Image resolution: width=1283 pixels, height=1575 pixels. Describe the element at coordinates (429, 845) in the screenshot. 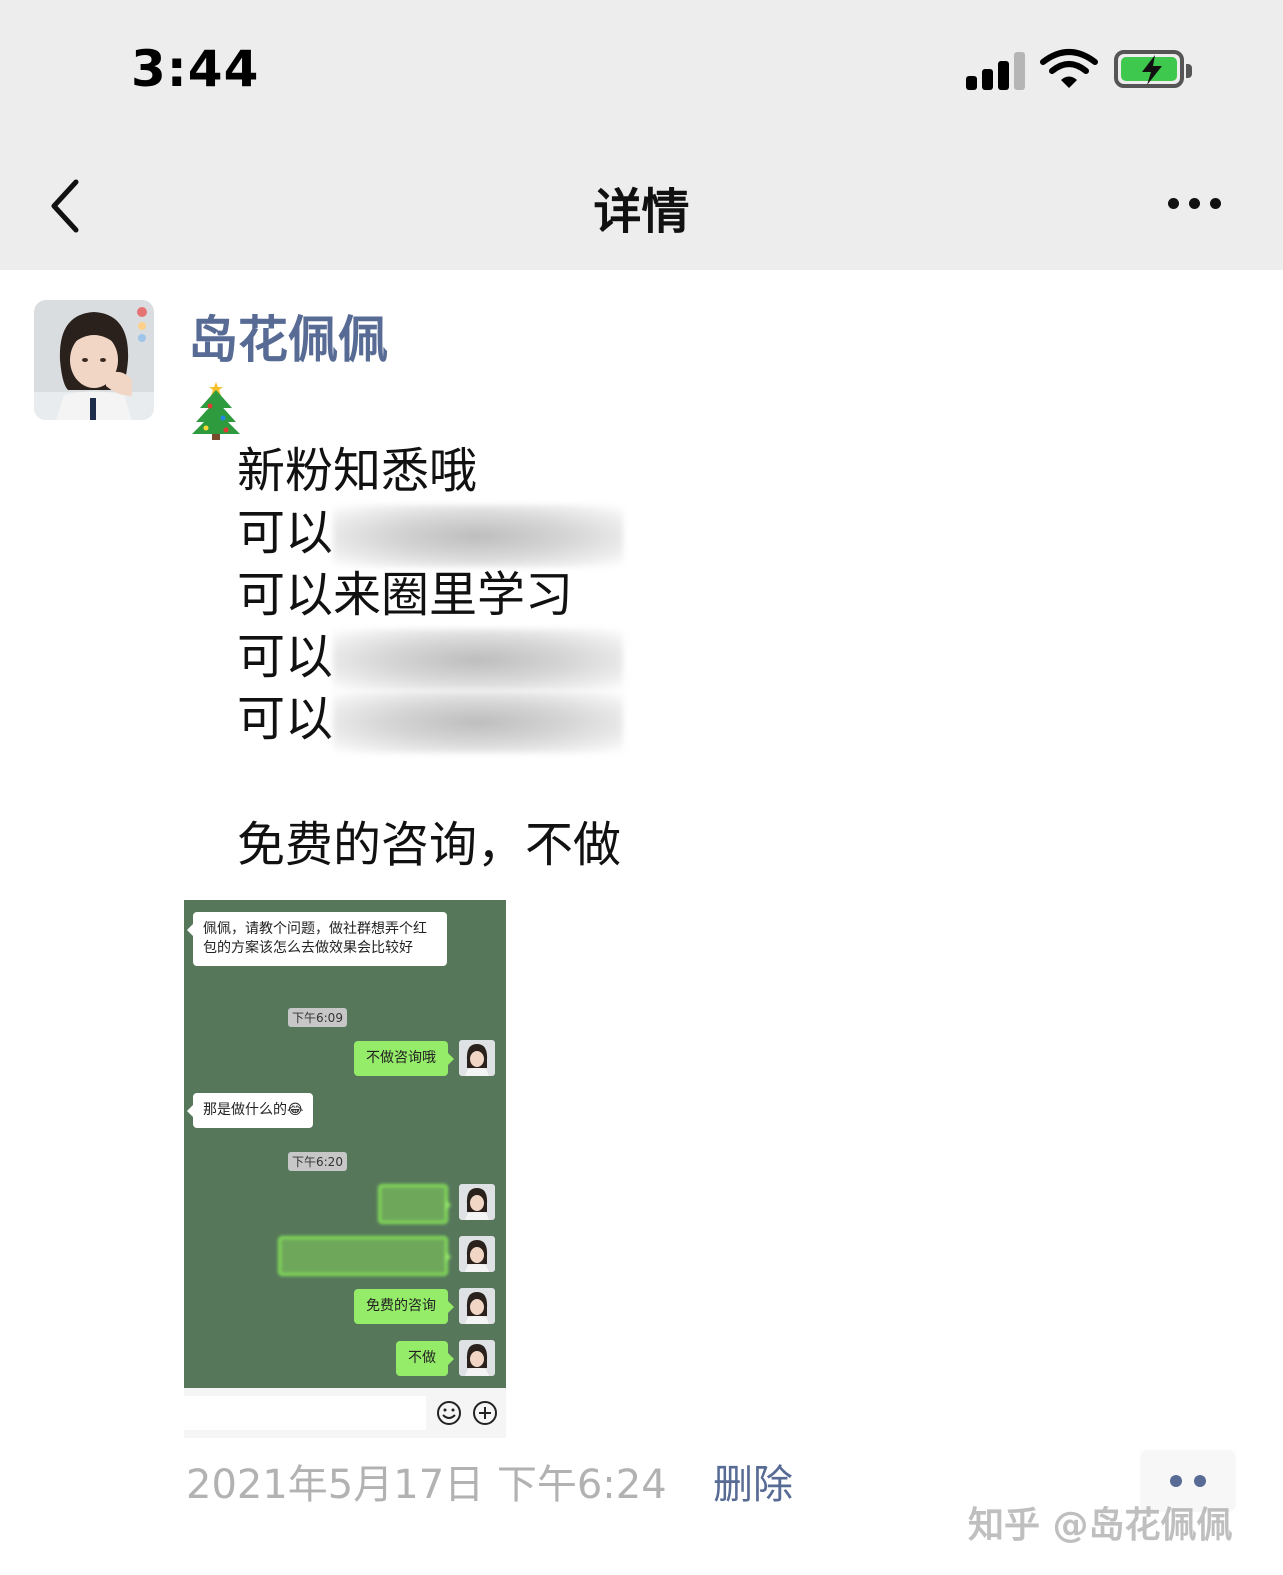

I see `post-line: 免费的咨询，不做` at that location.